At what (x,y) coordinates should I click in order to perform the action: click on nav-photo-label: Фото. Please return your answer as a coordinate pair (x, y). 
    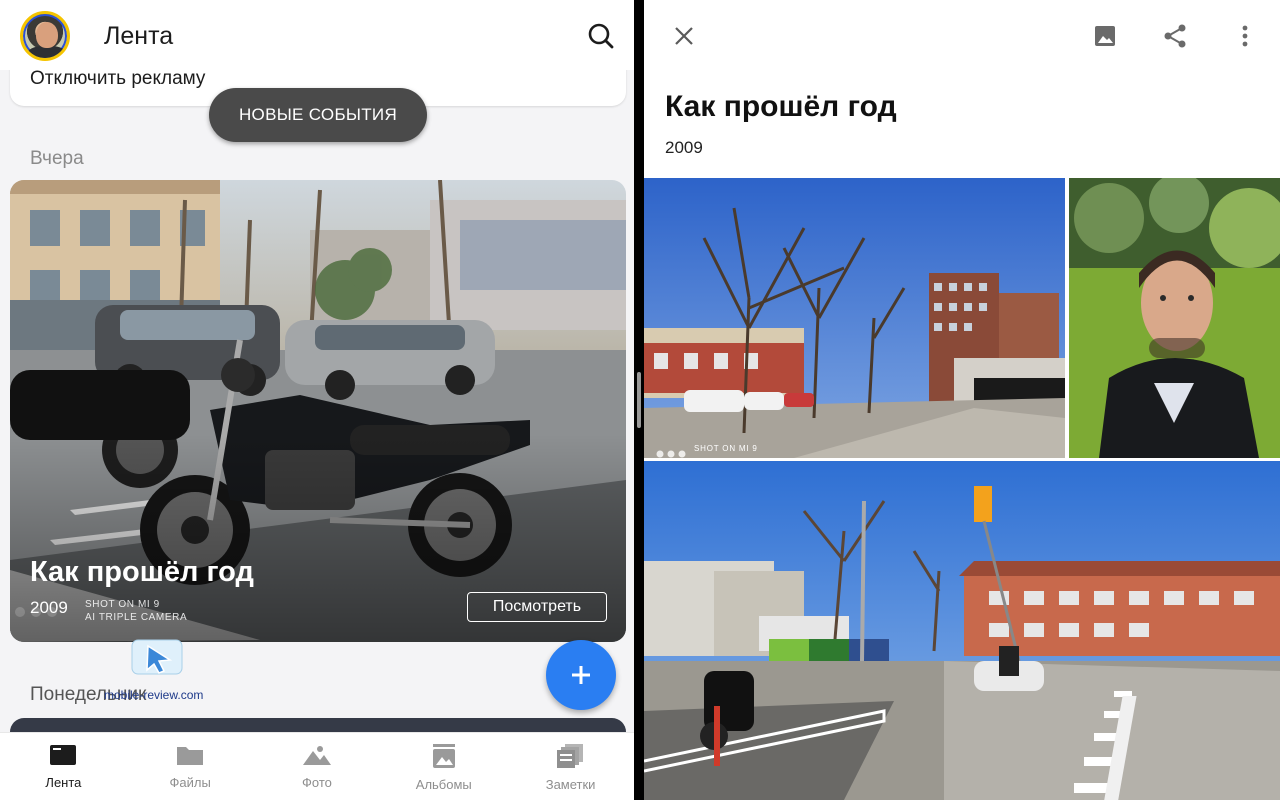
    Looking at the image, I should click on (317, 782).